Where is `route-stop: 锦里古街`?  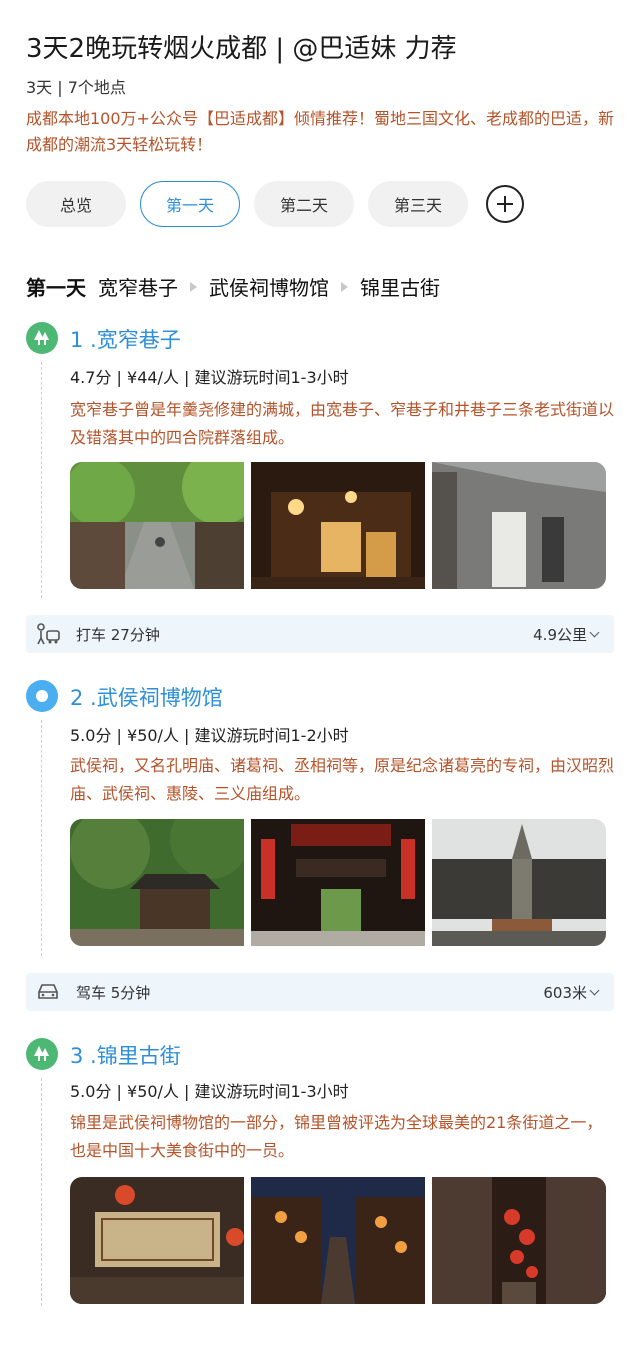 route-stop: 锦里古街 is located at coordinates (400, 286).